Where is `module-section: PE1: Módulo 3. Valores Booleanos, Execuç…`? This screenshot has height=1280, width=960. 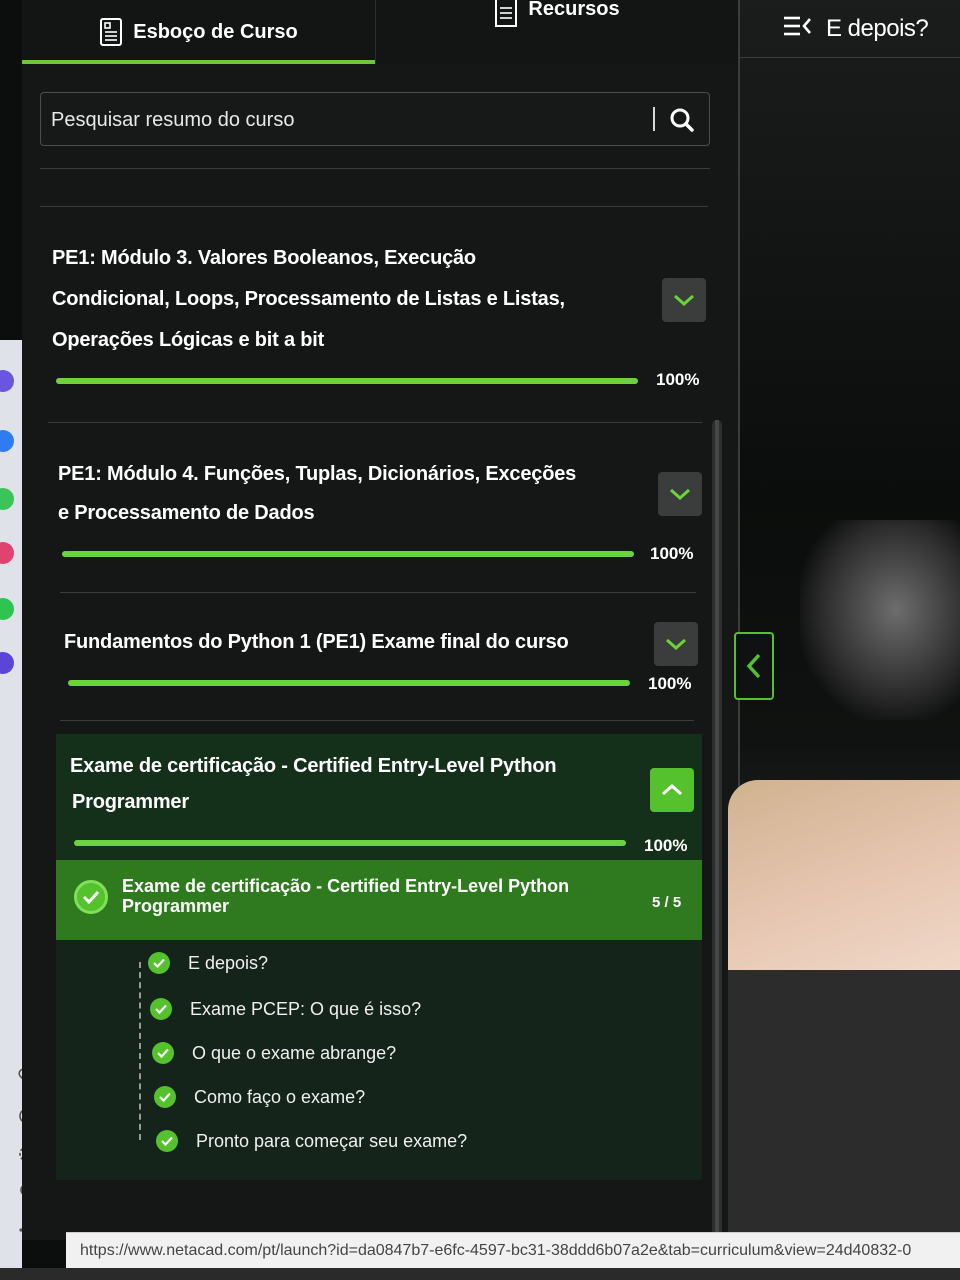 module-section: PE1: Módulo 3. Valores Booleanos, Execuç… is located at coordinates (373, 323).